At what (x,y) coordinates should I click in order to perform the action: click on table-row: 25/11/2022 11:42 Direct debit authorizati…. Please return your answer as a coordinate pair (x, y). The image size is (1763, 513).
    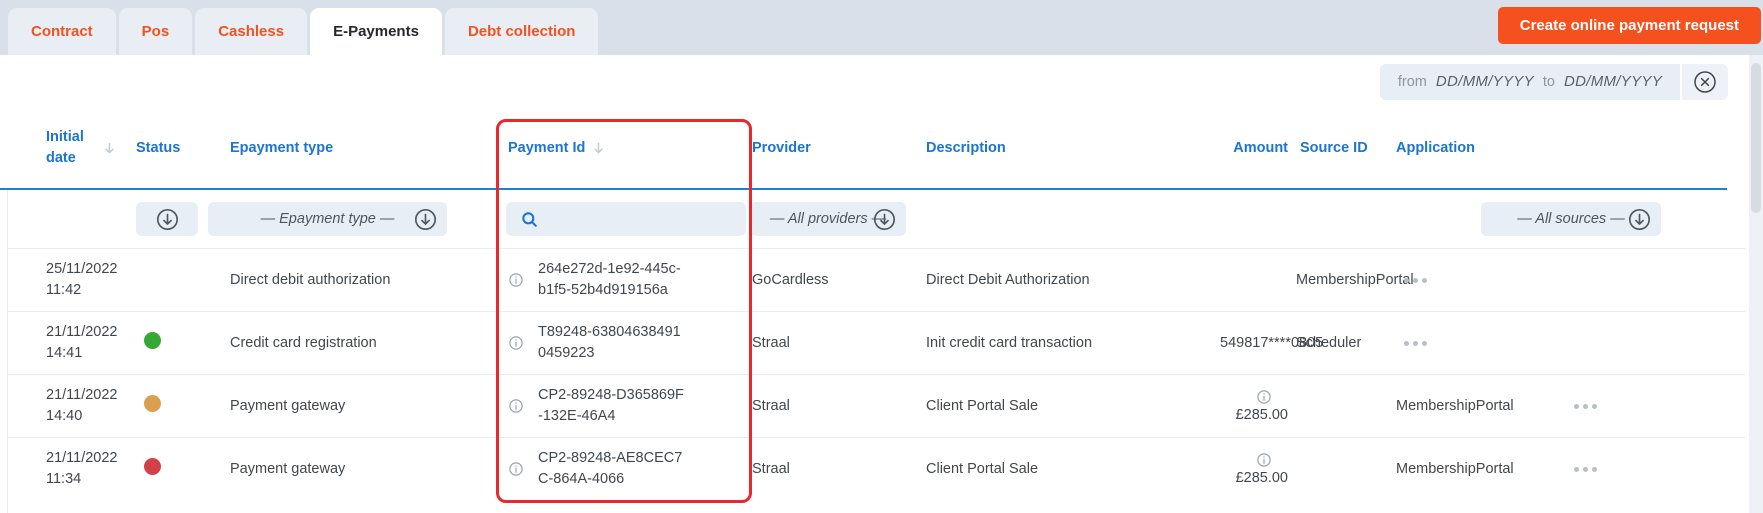
    Looking at the image, I should click on (876, 279).